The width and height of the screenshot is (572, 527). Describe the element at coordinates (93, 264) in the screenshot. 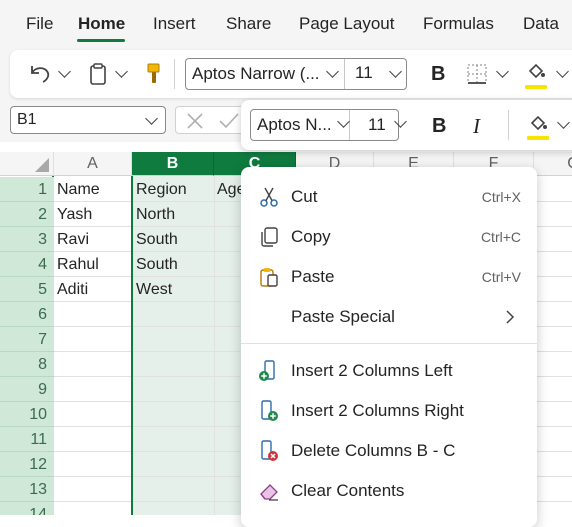

I see `cell-a4: Rahul` at that location.